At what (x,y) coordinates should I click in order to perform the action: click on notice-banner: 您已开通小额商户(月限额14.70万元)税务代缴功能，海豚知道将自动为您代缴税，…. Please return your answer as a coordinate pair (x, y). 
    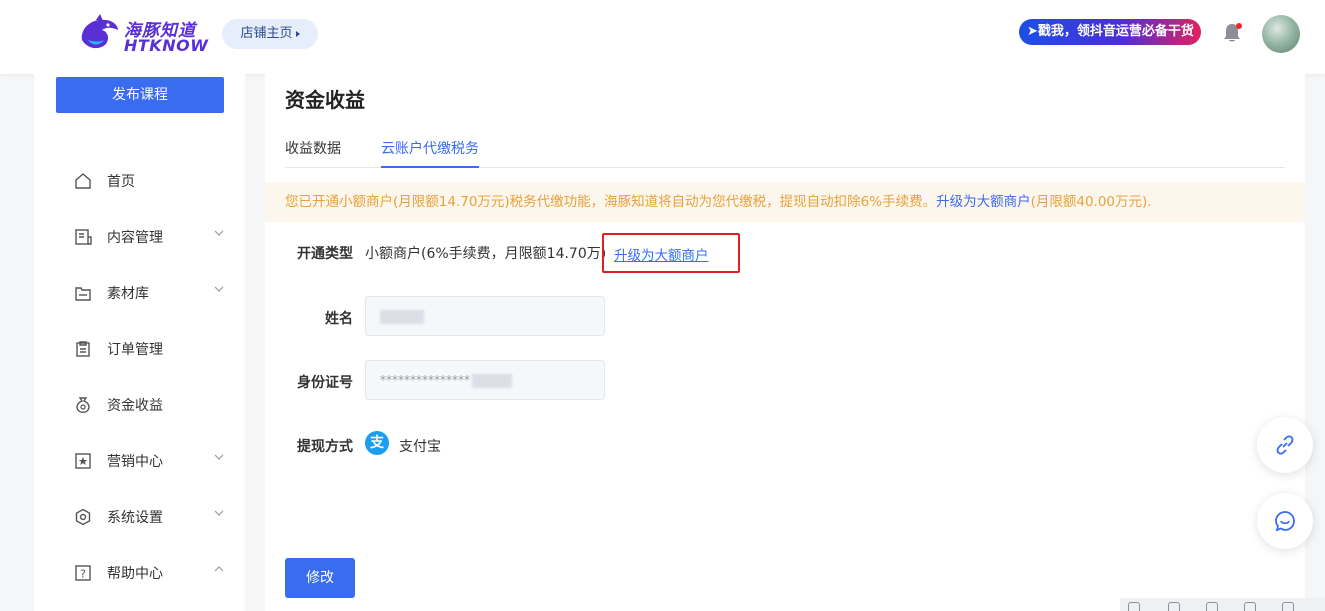
    Looking at the image, I should click on (785, 202).